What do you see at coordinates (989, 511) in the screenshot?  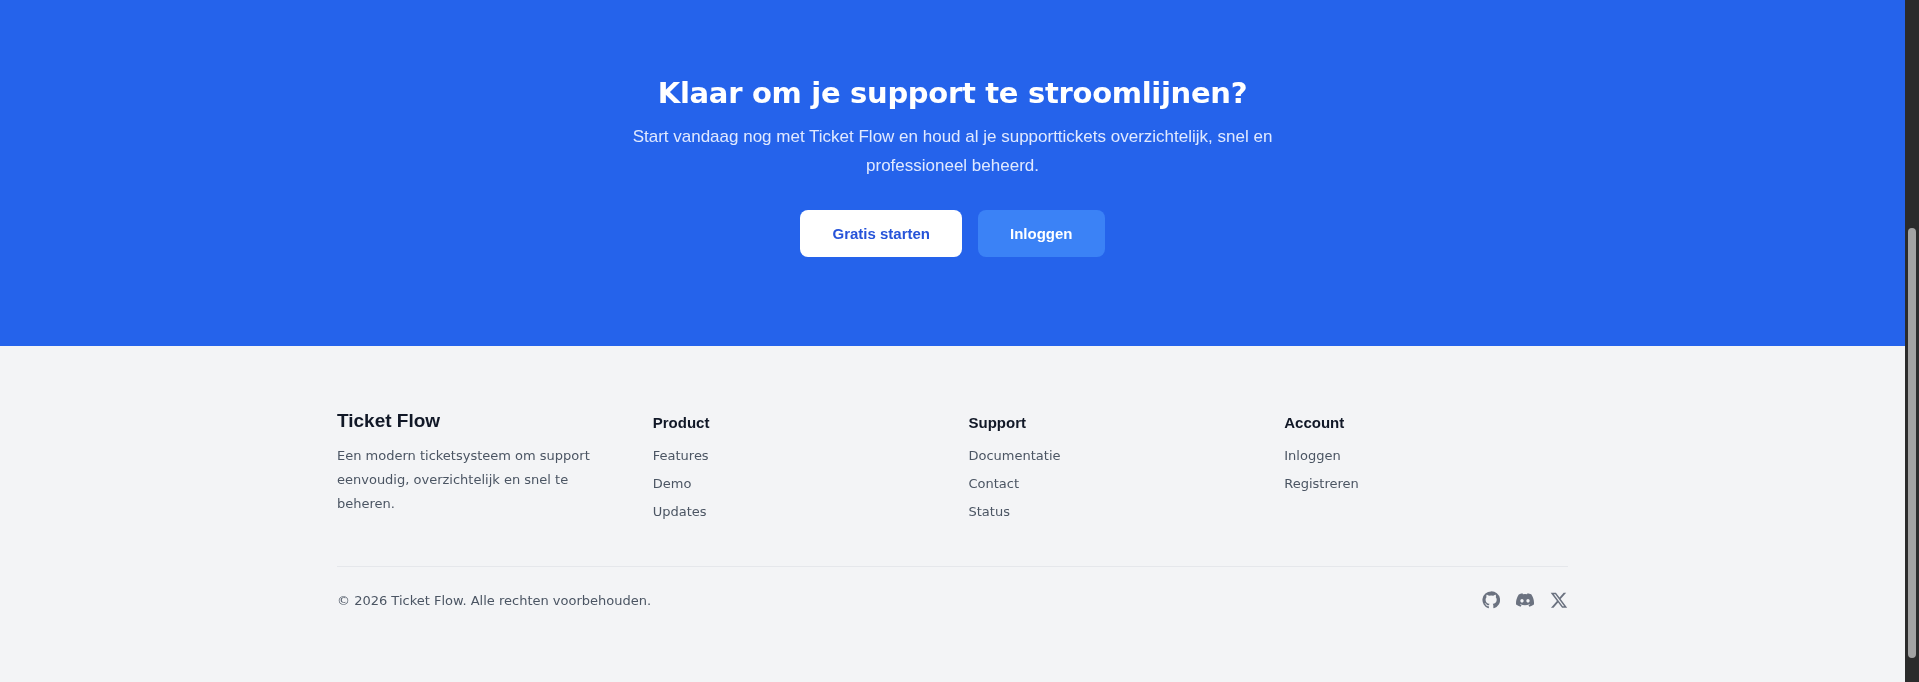 I see `footer-link: Status` at bounding box center [989, 511].